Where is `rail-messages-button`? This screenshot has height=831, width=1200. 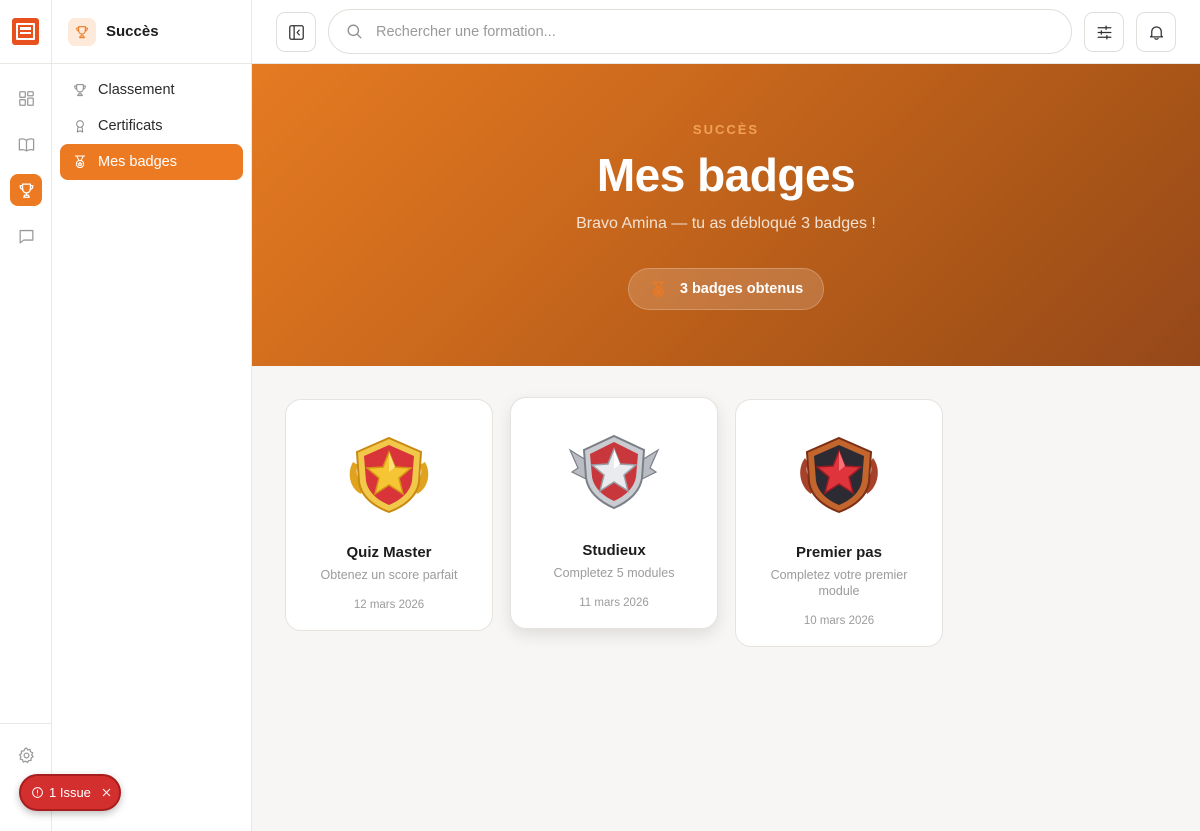 rail-messages-button is located at coordinates (26, 236).